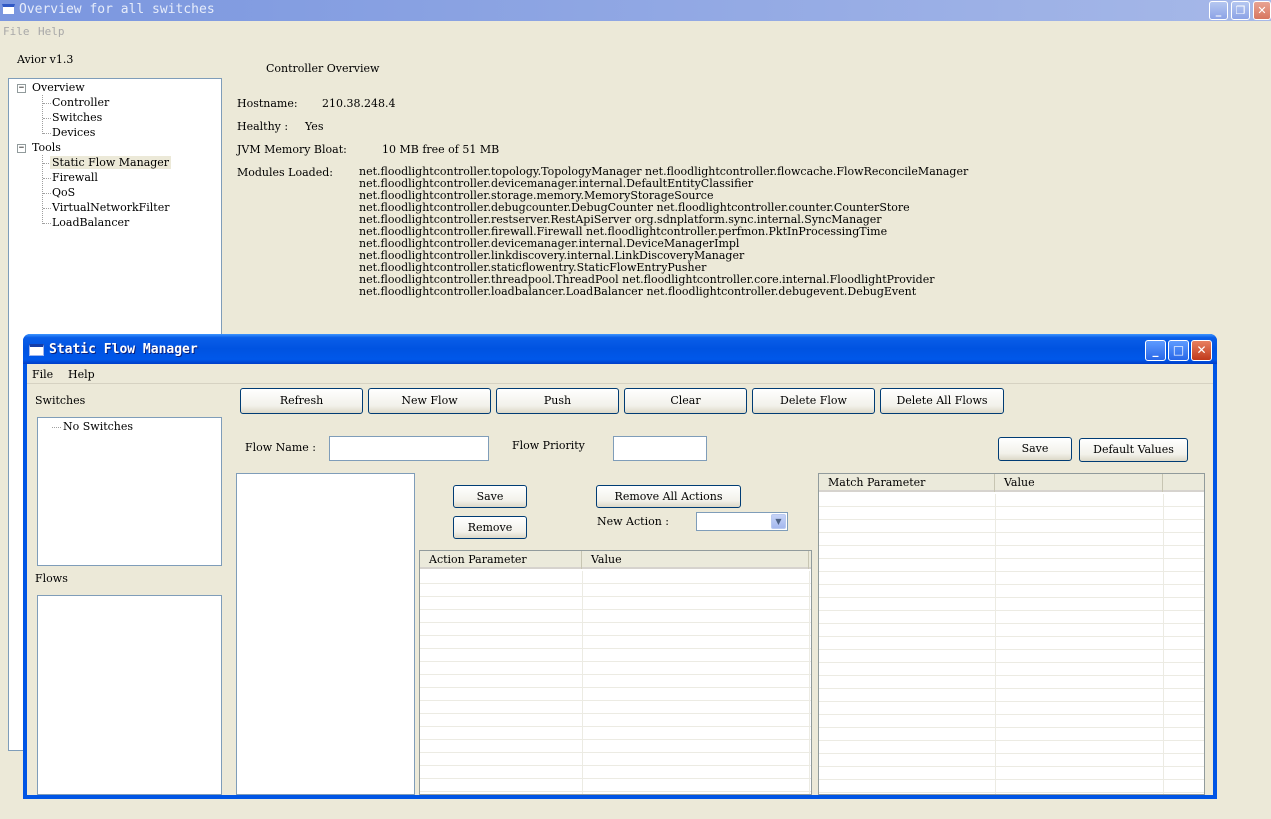 The width and height of the screenshot is (1271, 819). What do you see at coordinates (359, 103) in the screenshot?
I see `hostname-value: 210.38.248.4` at bounding box center [359, 103].